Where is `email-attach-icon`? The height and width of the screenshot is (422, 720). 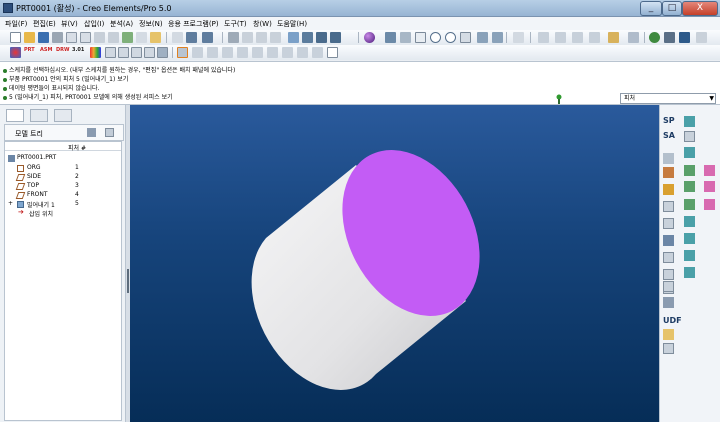 email-attach-icon is located at coordinates (85, 37).